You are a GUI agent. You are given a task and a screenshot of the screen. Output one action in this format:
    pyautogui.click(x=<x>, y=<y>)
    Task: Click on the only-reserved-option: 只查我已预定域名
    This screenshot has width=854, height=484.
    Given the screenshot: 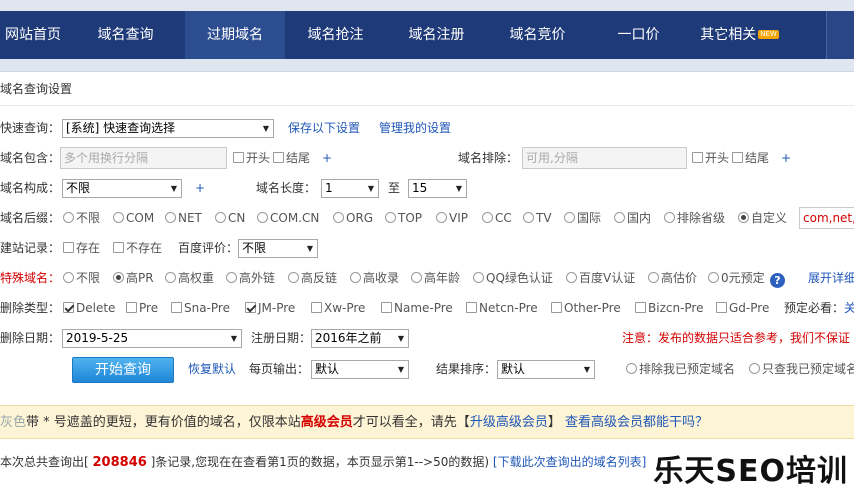 What is the action you would take?
    pyautogui.click(x=801, y=369)
    